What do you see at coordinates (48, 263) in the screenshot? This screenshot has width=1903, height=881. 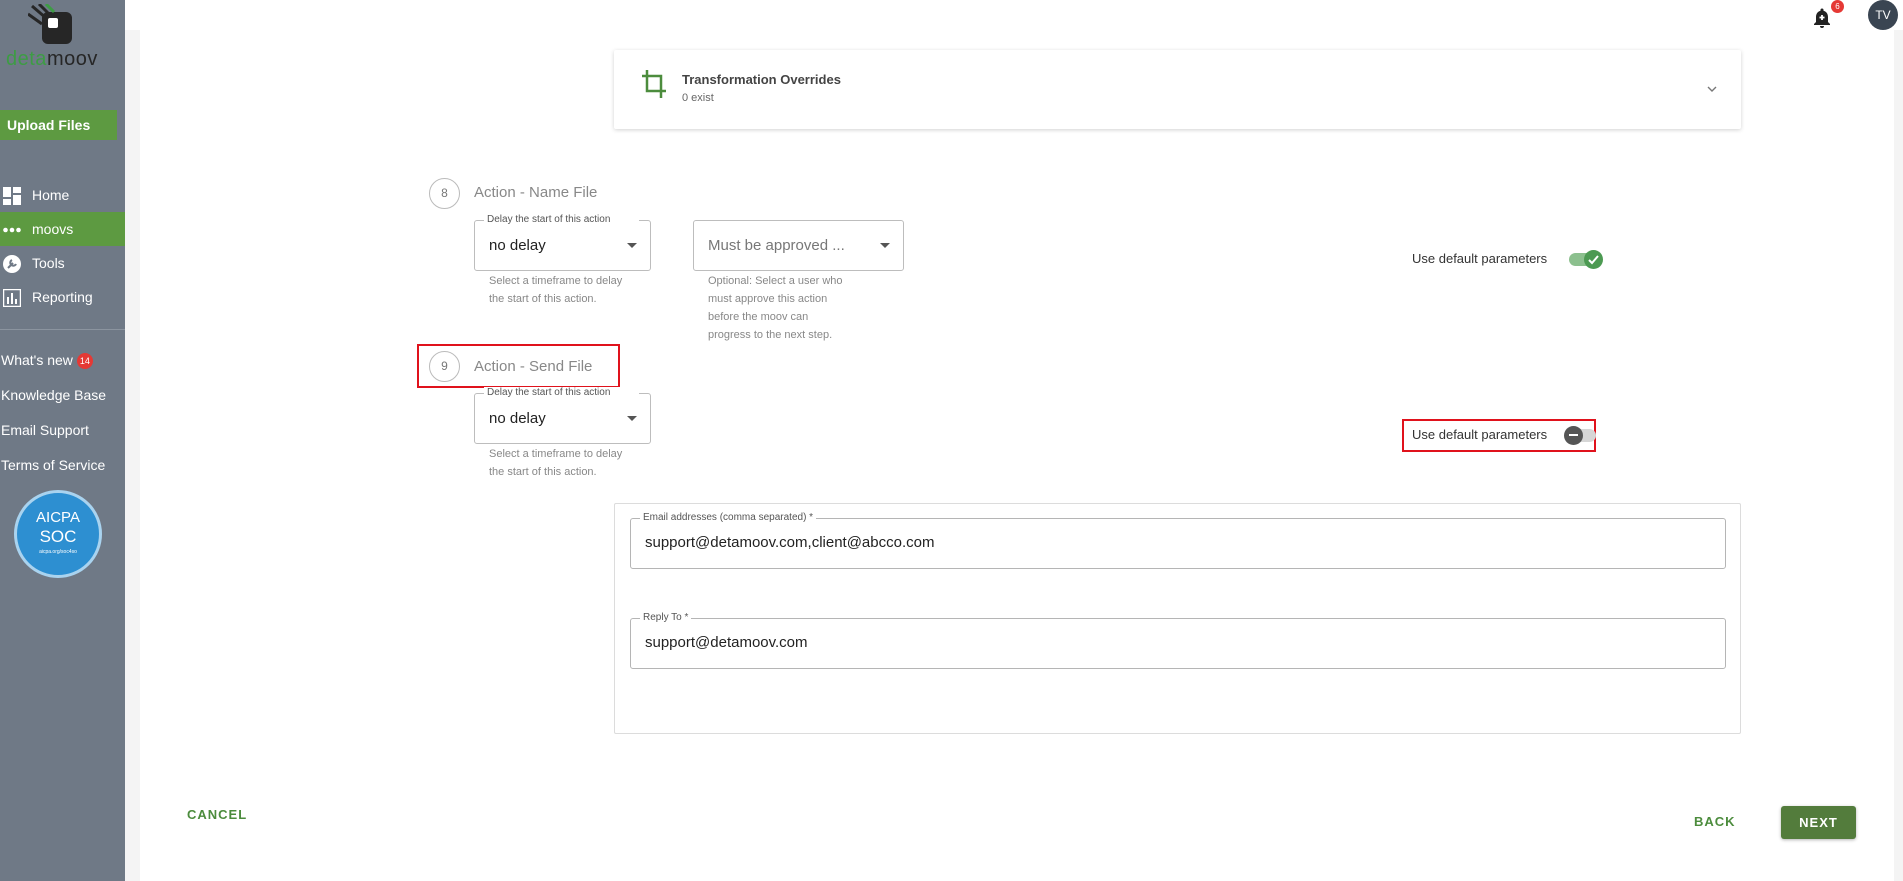 I see `sidebar-item-label: Tools` at bounding box center [48, 263].